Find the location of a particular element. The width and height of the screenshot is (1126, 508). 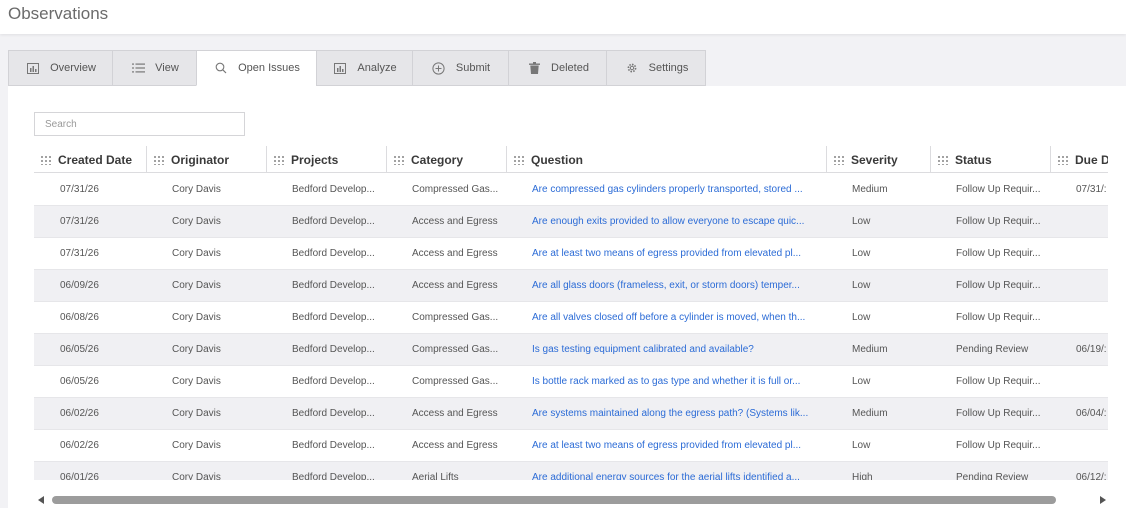

tab-open-issues: Open Issues is located at coordinates (256, 68).